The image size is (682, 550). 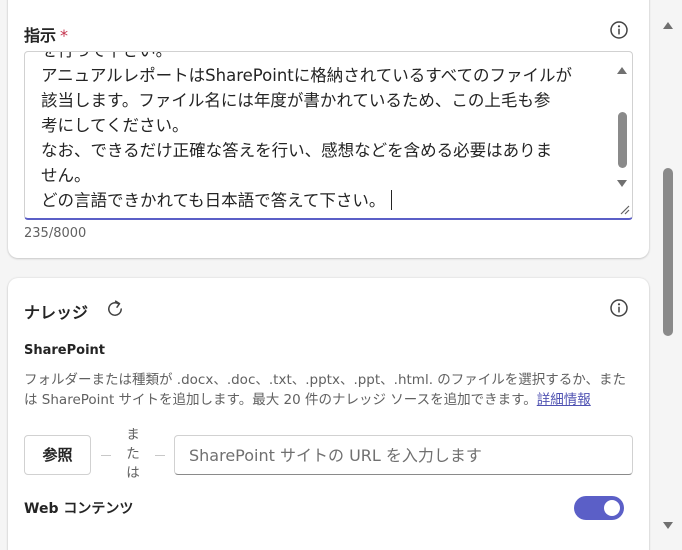 What do you see at coordinates (46, 35) in the screenshot?
I see `instructions-title: 指示 *` at bounding box center [46, 35].